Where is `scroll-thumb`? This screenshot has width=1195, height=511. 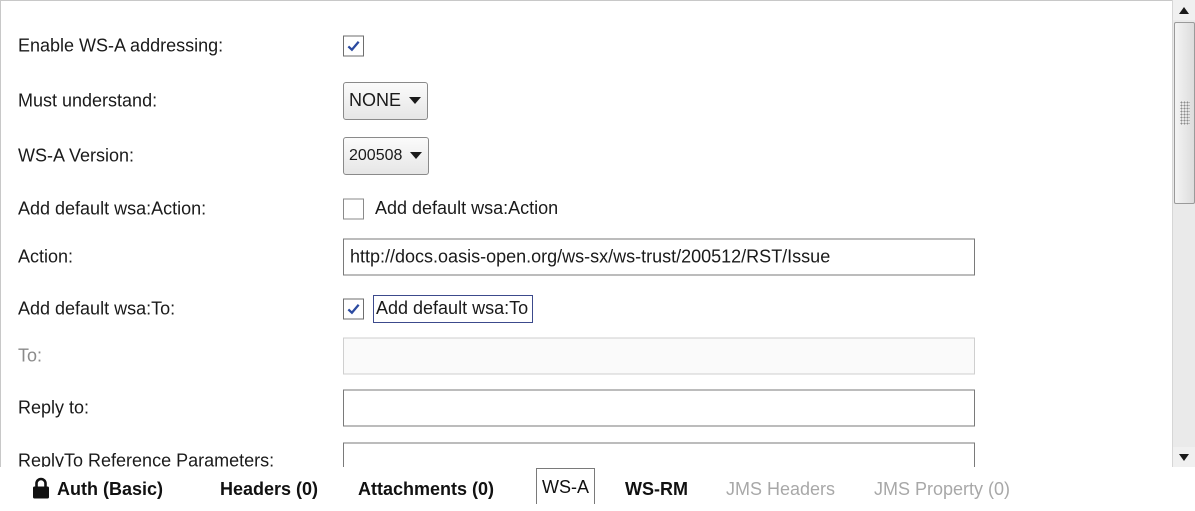
scroll-thumb is located at coordinates (1184, 113).